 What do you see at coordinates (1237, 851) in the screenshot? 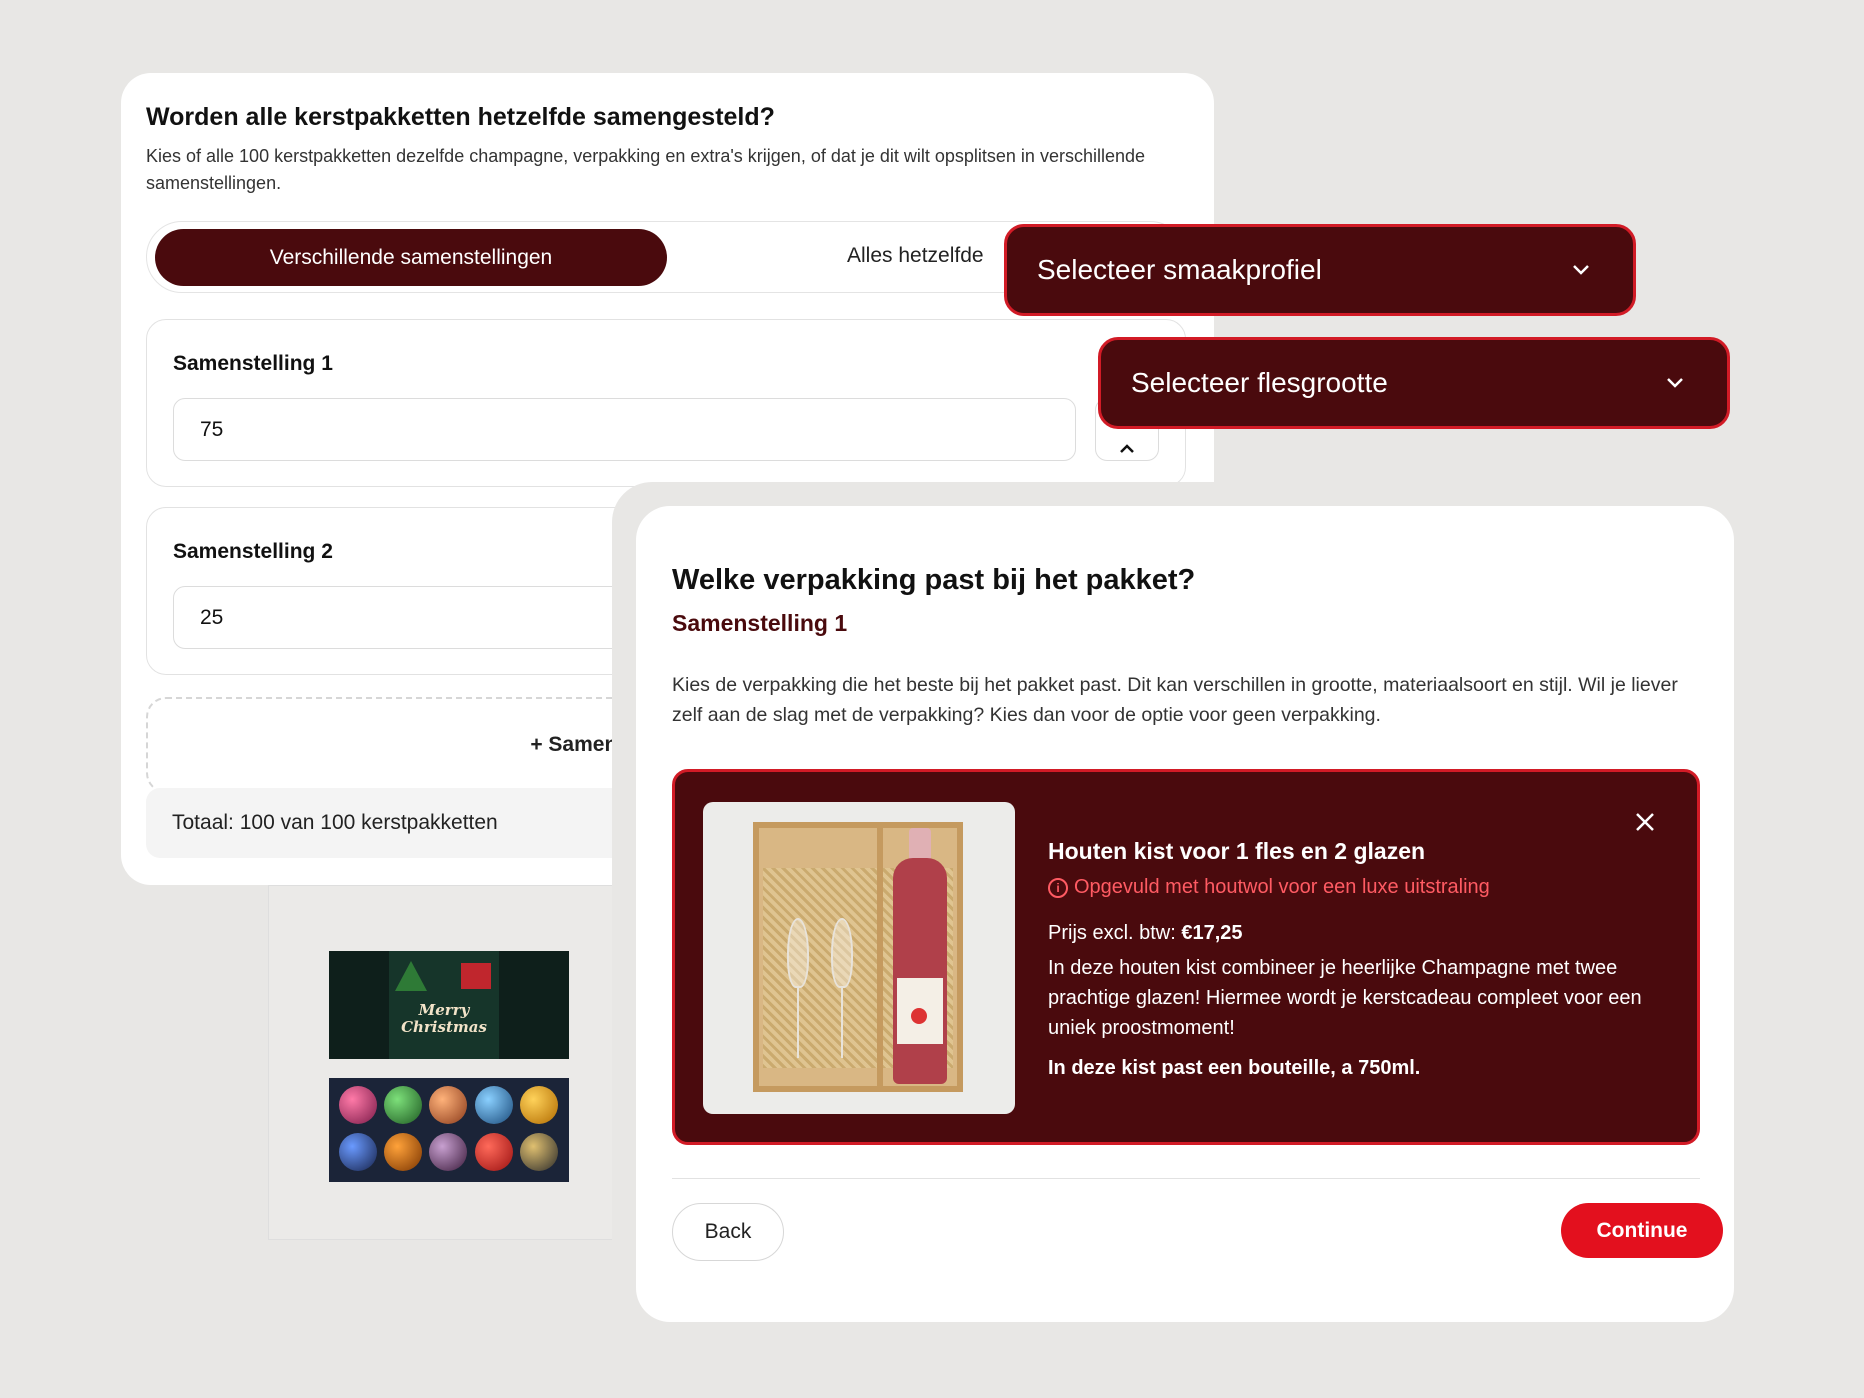
I see `option-title: Houten kist voor 1 fles en 2 glazen` at bounding box center [1237, 851].